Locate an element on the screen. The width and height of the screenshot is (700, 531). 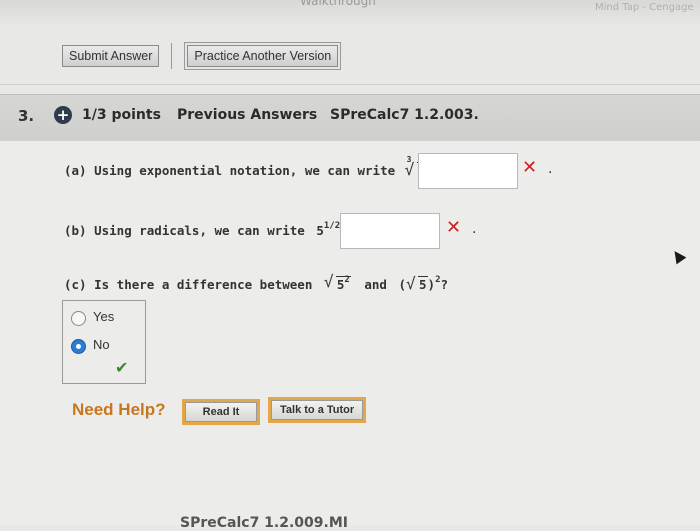
expr2-radicand: 5 is located at coordinates (423, 284).